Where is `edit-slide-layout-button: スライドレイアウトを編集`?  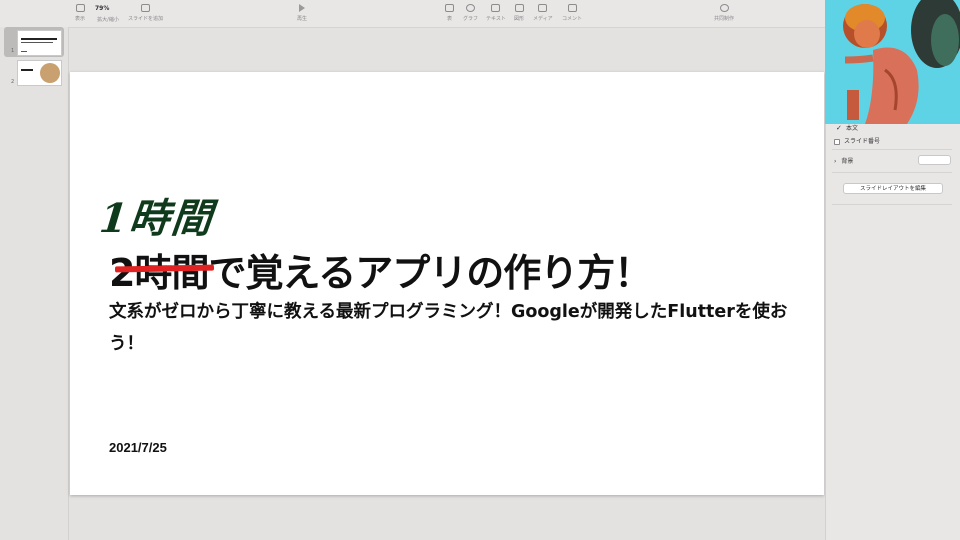
edit-slide-layout-button: スライドレイアウトを編集 is located at coordinates (893, 188).